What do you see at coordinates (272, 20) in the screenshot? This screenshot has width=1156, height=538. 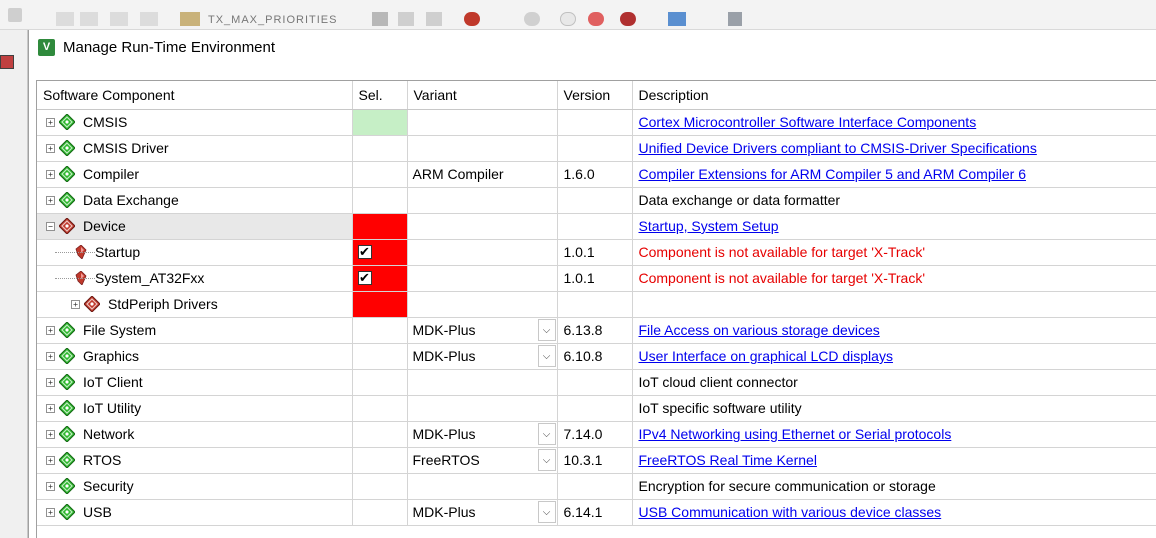 I see `target-combo: TX_MAX_PRIORITIES` at bounding box center [272, 20].